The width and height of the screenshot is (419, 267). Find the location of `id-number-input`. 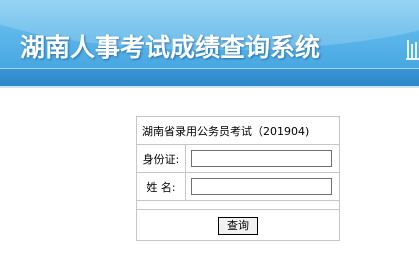

id-number-input is located at coordinates (261, 158).